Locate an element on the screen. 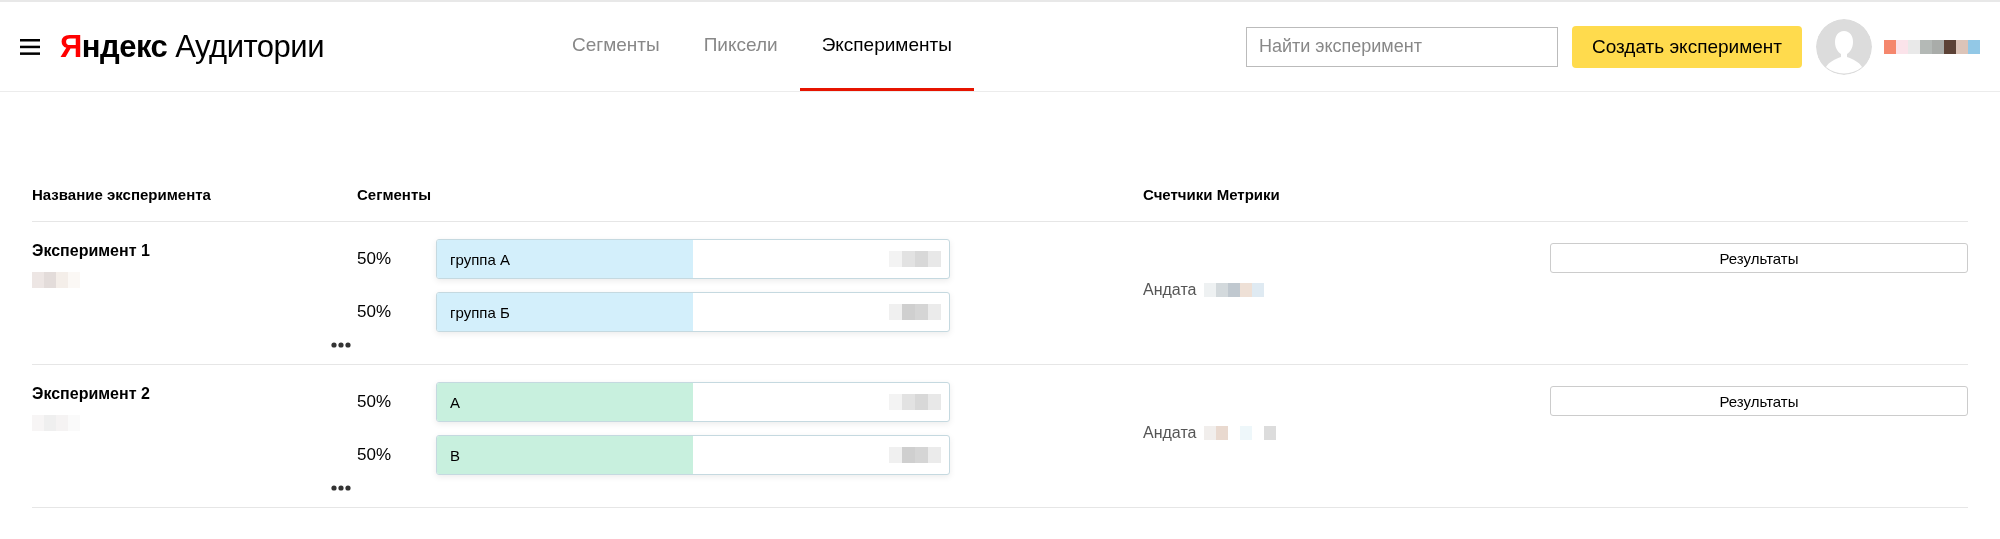  column-header: Название эксперимента is located at coordinates (122, 194).